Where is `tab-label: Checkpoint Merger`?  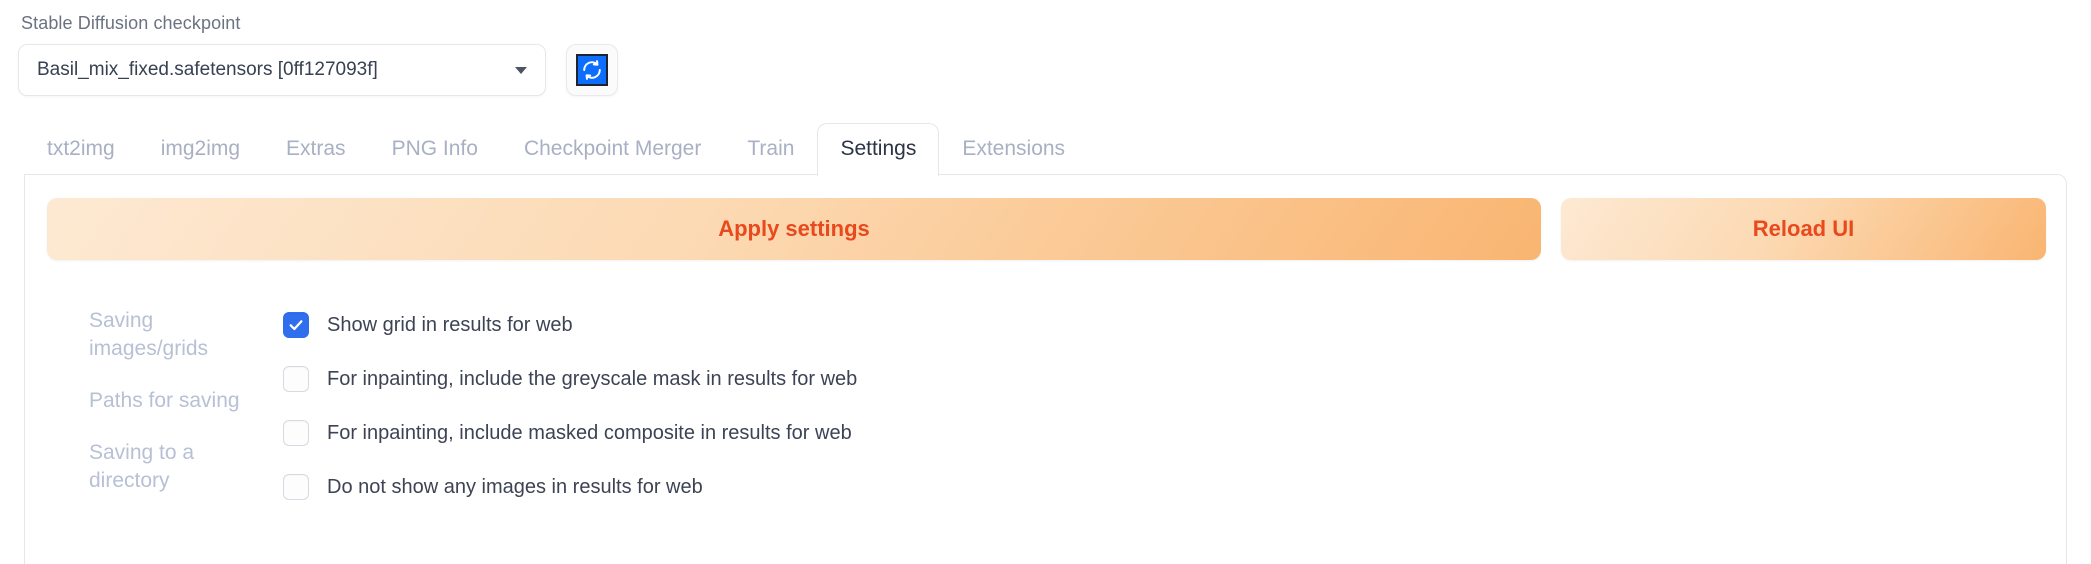
tab-label: Checkpoint Merger is located at coordinates (612, 148).